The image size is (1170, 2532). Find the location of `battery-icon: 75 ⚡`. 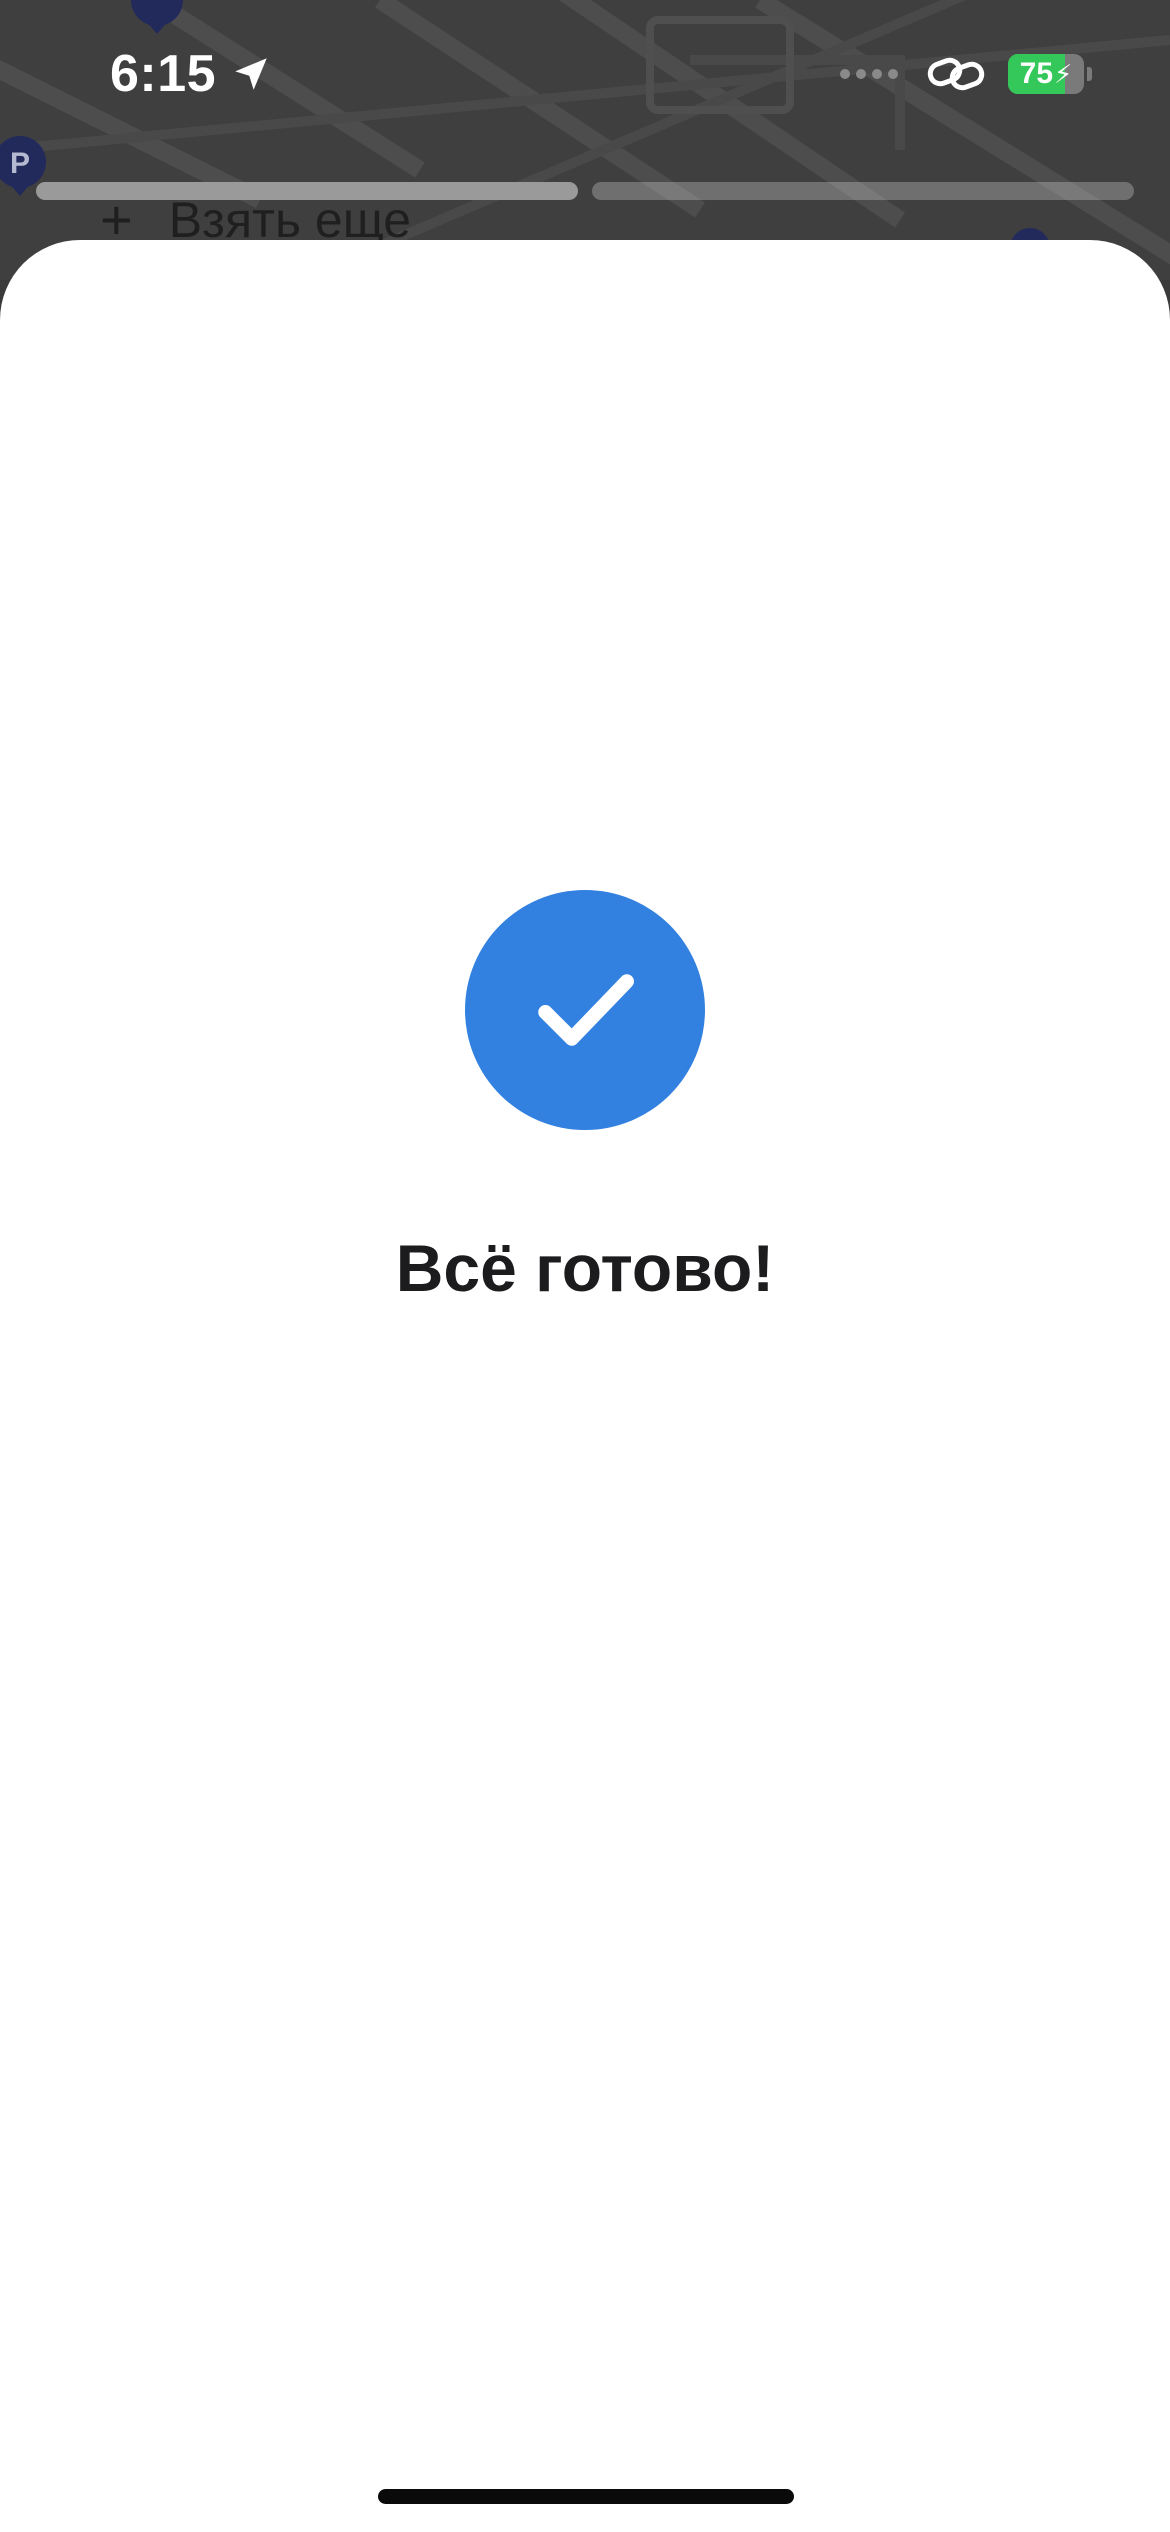

battery-icon: 75 ⚡ is located at coordinates (1046, 74).